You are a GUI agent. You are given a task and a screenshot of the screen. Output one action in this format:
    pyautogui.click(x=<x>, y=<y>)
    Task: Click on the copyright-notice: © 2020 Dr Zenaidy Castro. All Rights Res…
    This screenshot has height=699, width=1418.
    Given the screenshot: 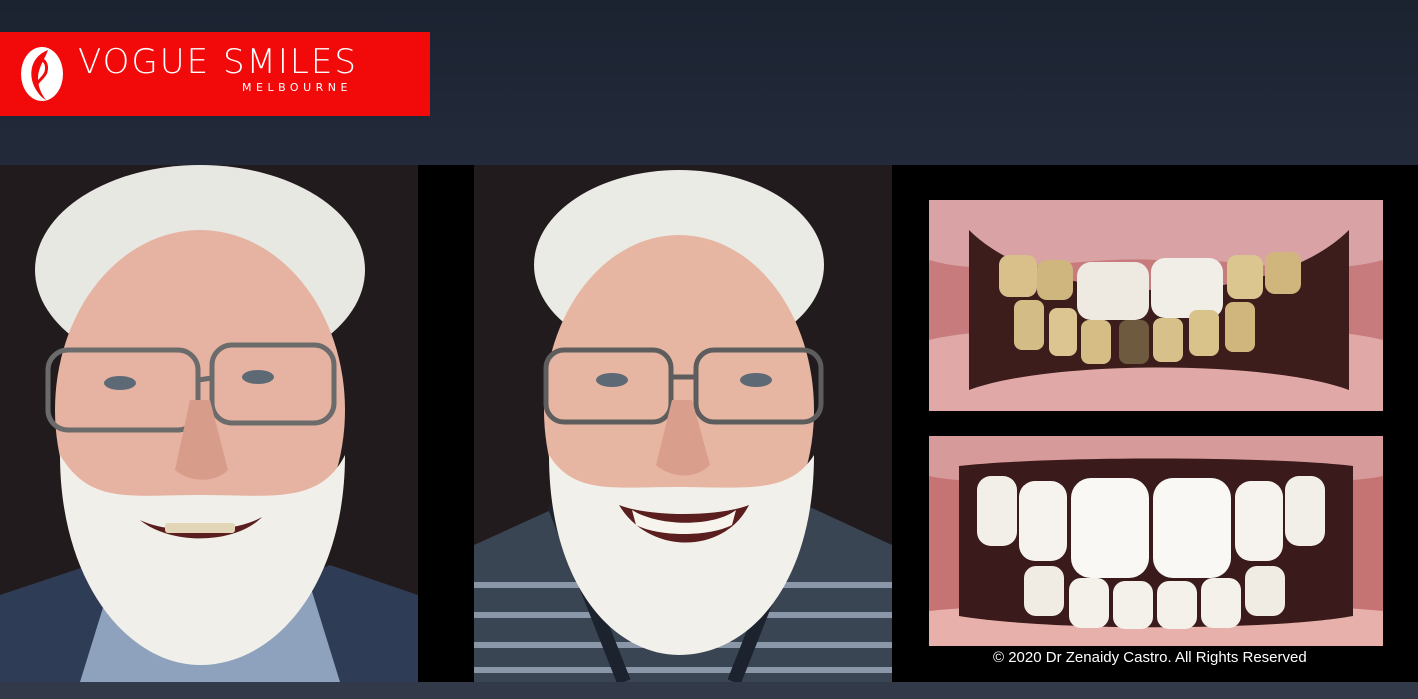 What is the action you would take?
    pyautogui.click(x=1150, y=657)
    